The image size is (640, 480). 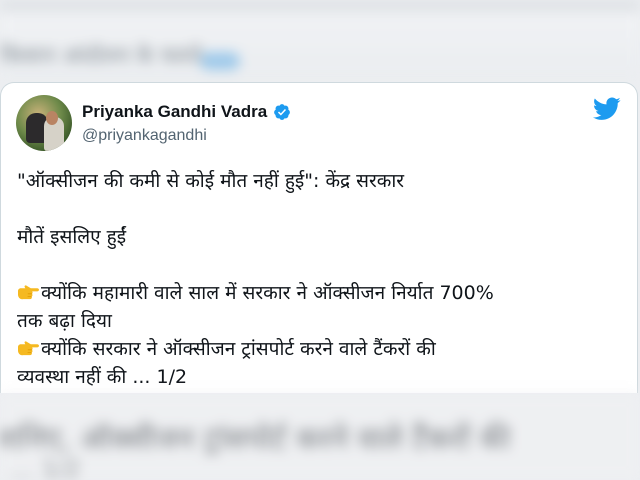 I want to click on avatar, so click(x=44, y=123).